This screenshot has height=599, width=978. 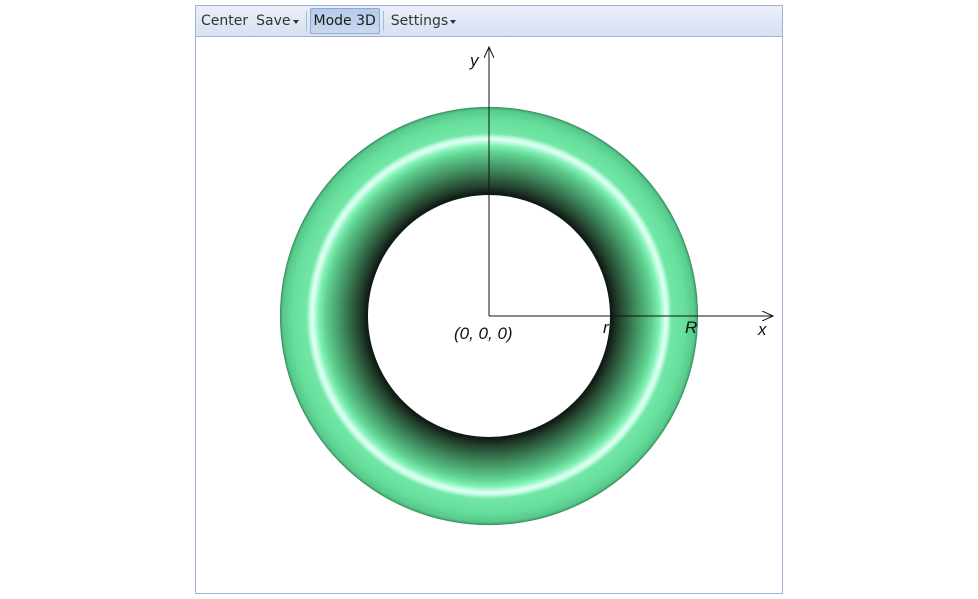 What do you see at coordinates (762, 329) in the screenshot?
I see `x-axis-label: x` at bounding box center [762, 329].